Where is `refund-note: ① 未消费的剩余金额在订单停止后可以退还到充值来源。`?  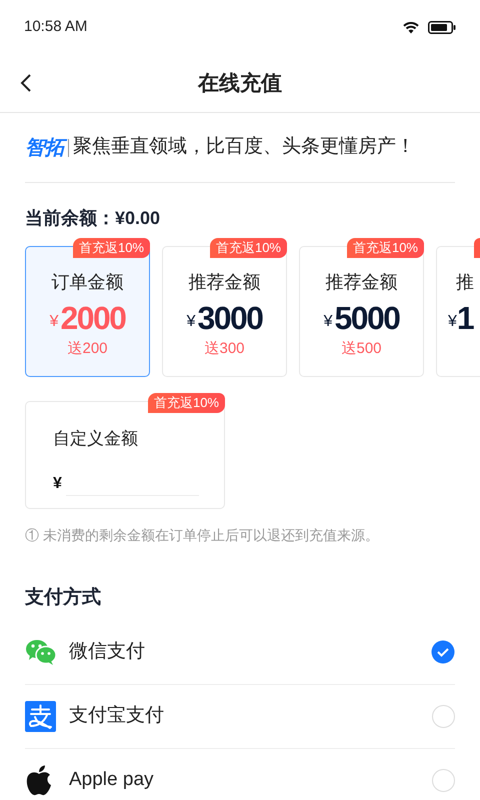
refund-note: ① 未消费的剩余金额在订单停止后可以退还到充值来源。 is located at coordinates (202, 535).